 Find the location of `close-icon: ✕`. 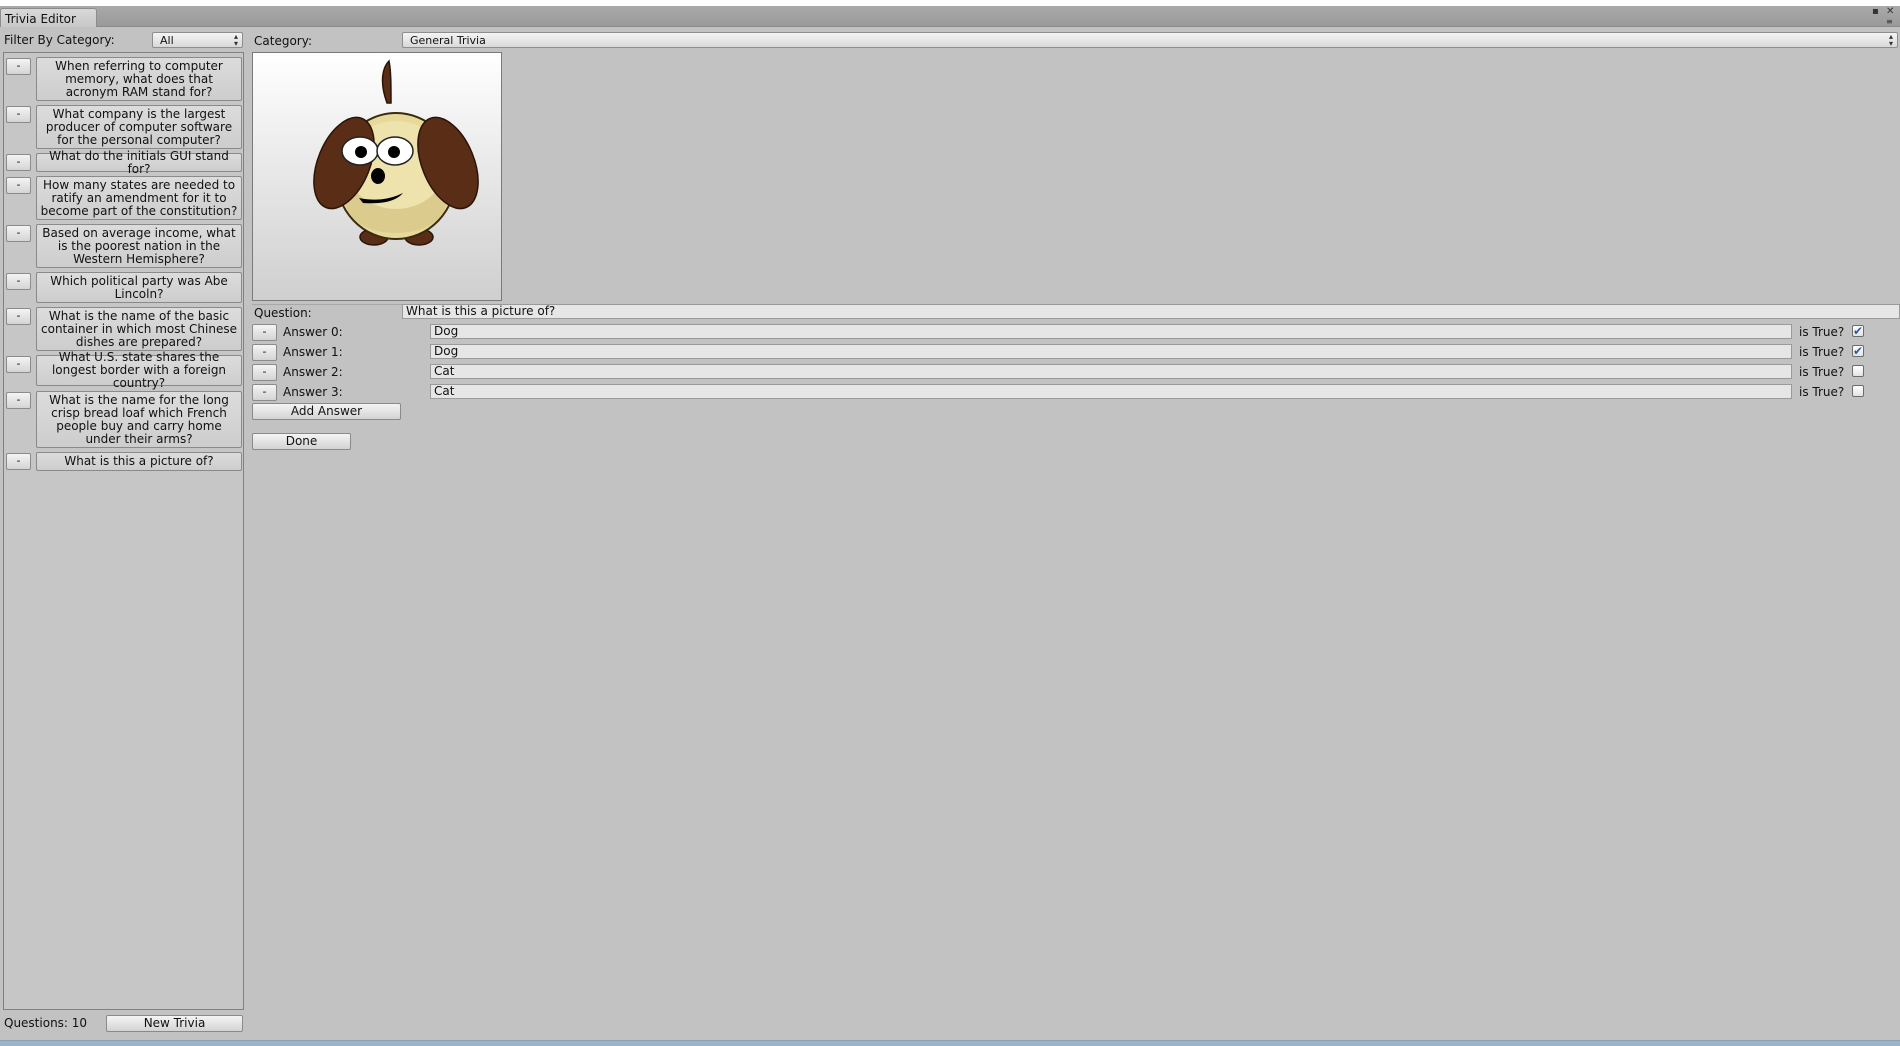

close-icon: ✕ is located at coordinates (1890, 12).